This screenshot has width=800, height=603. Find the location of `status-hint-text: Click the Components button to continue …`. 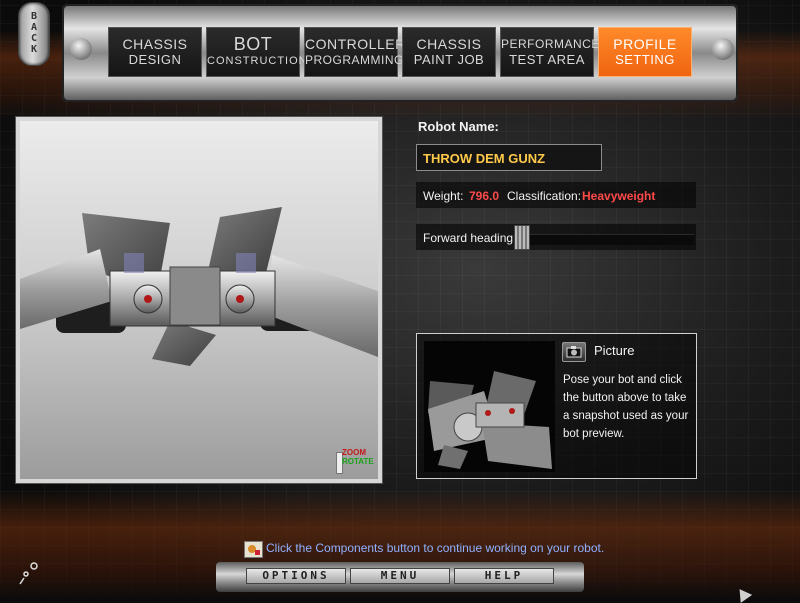

status-hint-text: Click the Components button to continue … is located at coordinates (435, 548).